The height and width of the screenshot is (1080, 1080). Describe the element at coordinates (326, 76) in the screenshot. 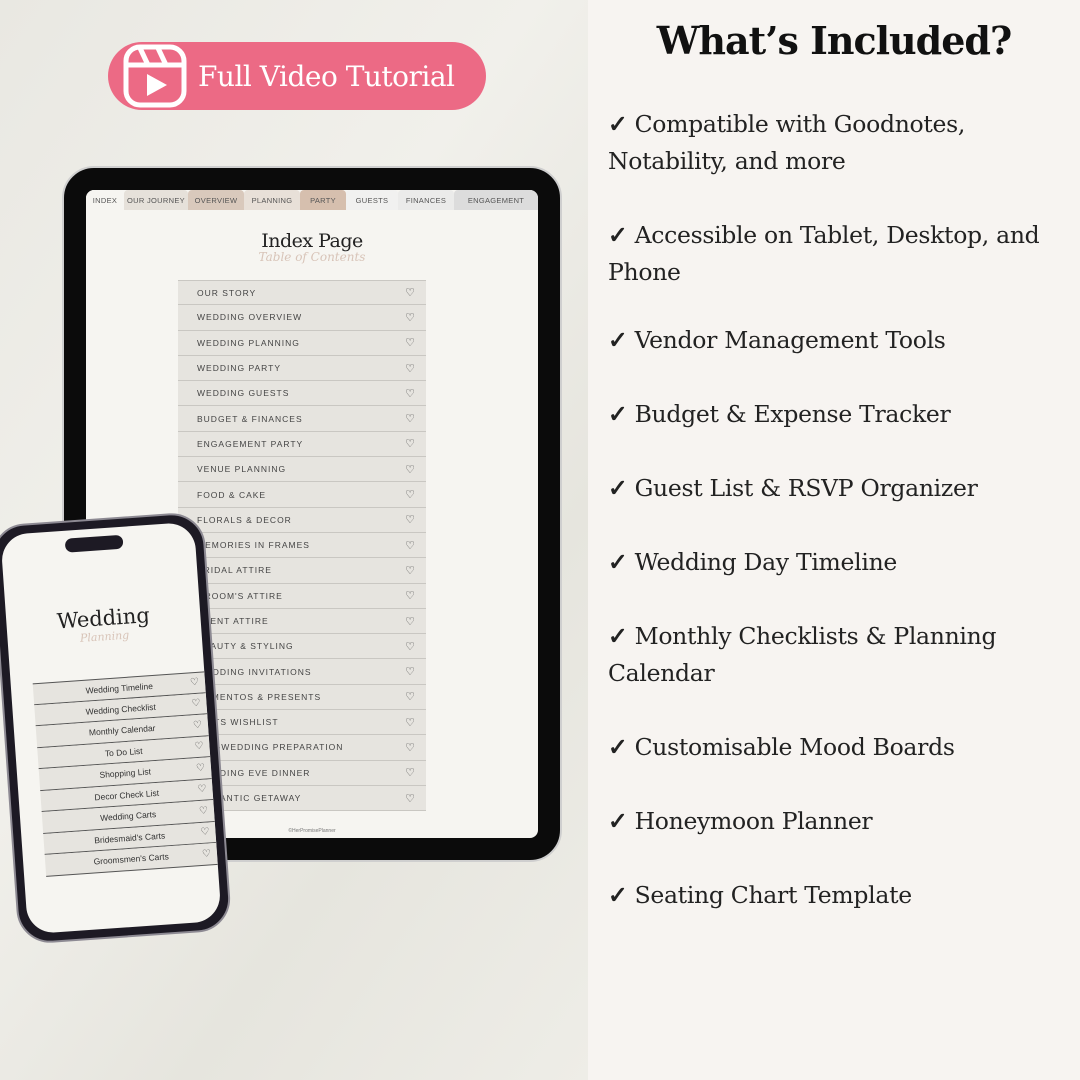

I see `tutorial-label: Full Video Tutorial` at that location.